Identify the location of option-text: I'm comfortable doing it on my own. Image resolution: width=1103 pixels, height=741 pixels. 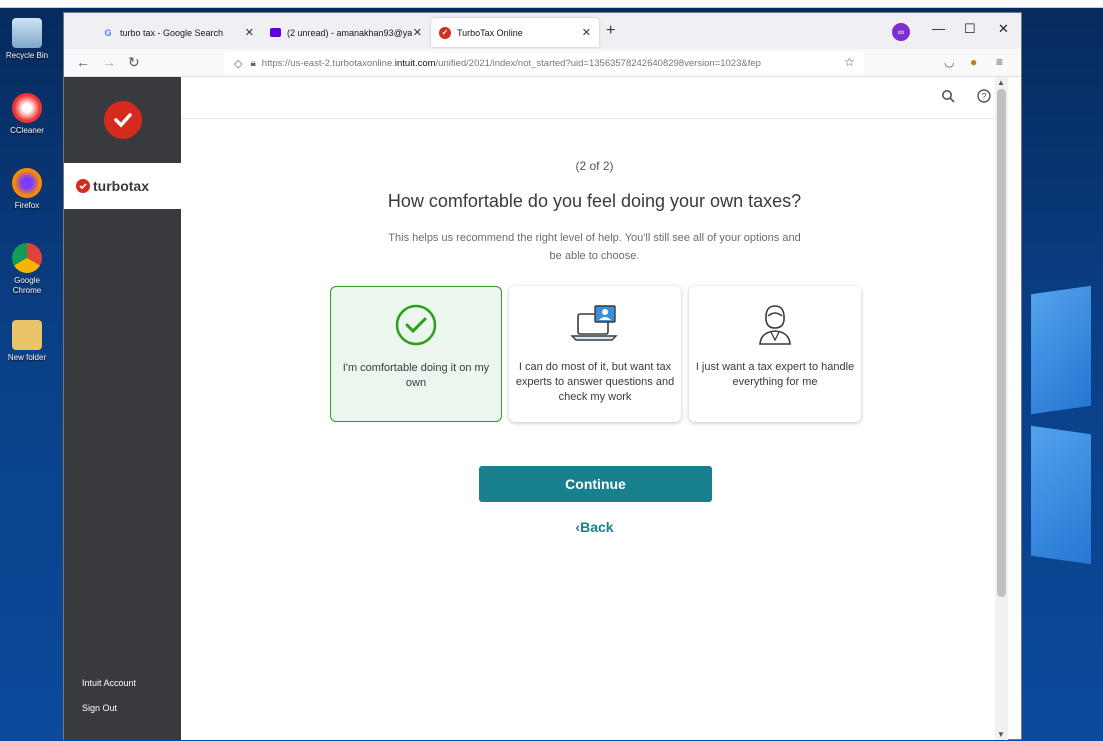
(416, 375).